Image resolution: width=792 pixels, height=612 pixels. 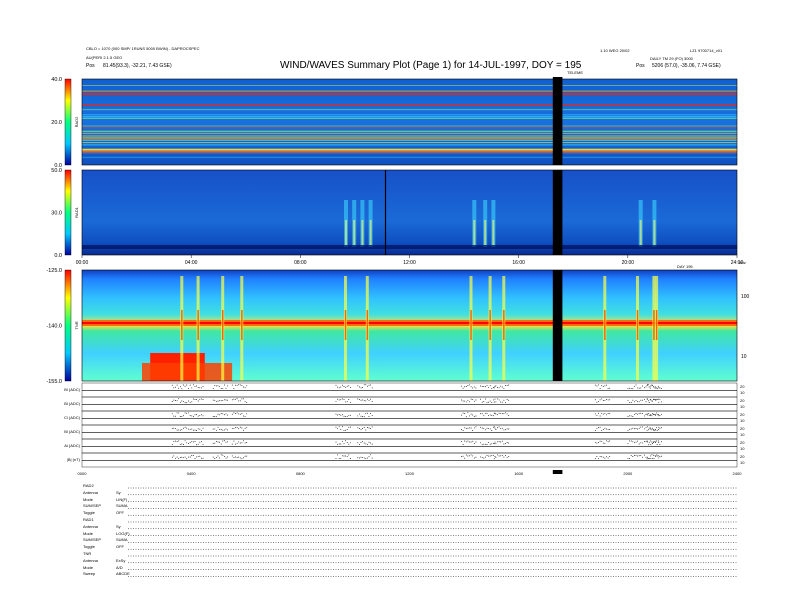 I want to click on rad2-emission-band, so click(x=409, y=138).